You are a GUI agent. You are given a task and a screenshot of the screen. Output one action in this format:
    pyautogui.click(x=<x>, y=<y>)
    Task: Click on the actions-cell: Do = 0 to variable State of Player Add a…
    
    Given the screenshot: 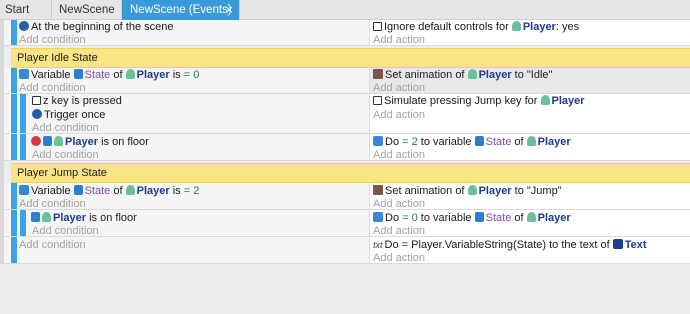 What is the action you would take?
    pyautogui.click(x=529, y=223)
    